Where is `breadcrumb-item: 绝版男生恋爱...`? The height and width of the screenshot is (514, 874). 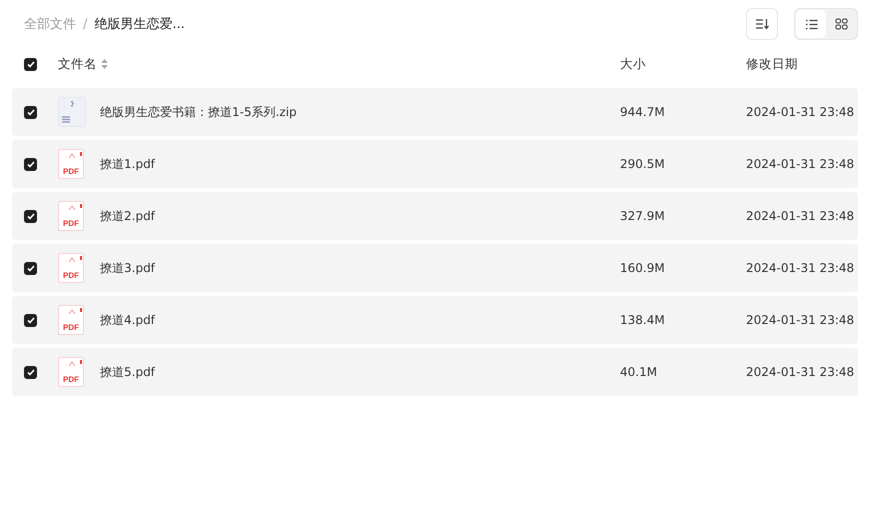 breadcrumb-item: 绝版男生恋爱... is located at coordinates (139, 24).